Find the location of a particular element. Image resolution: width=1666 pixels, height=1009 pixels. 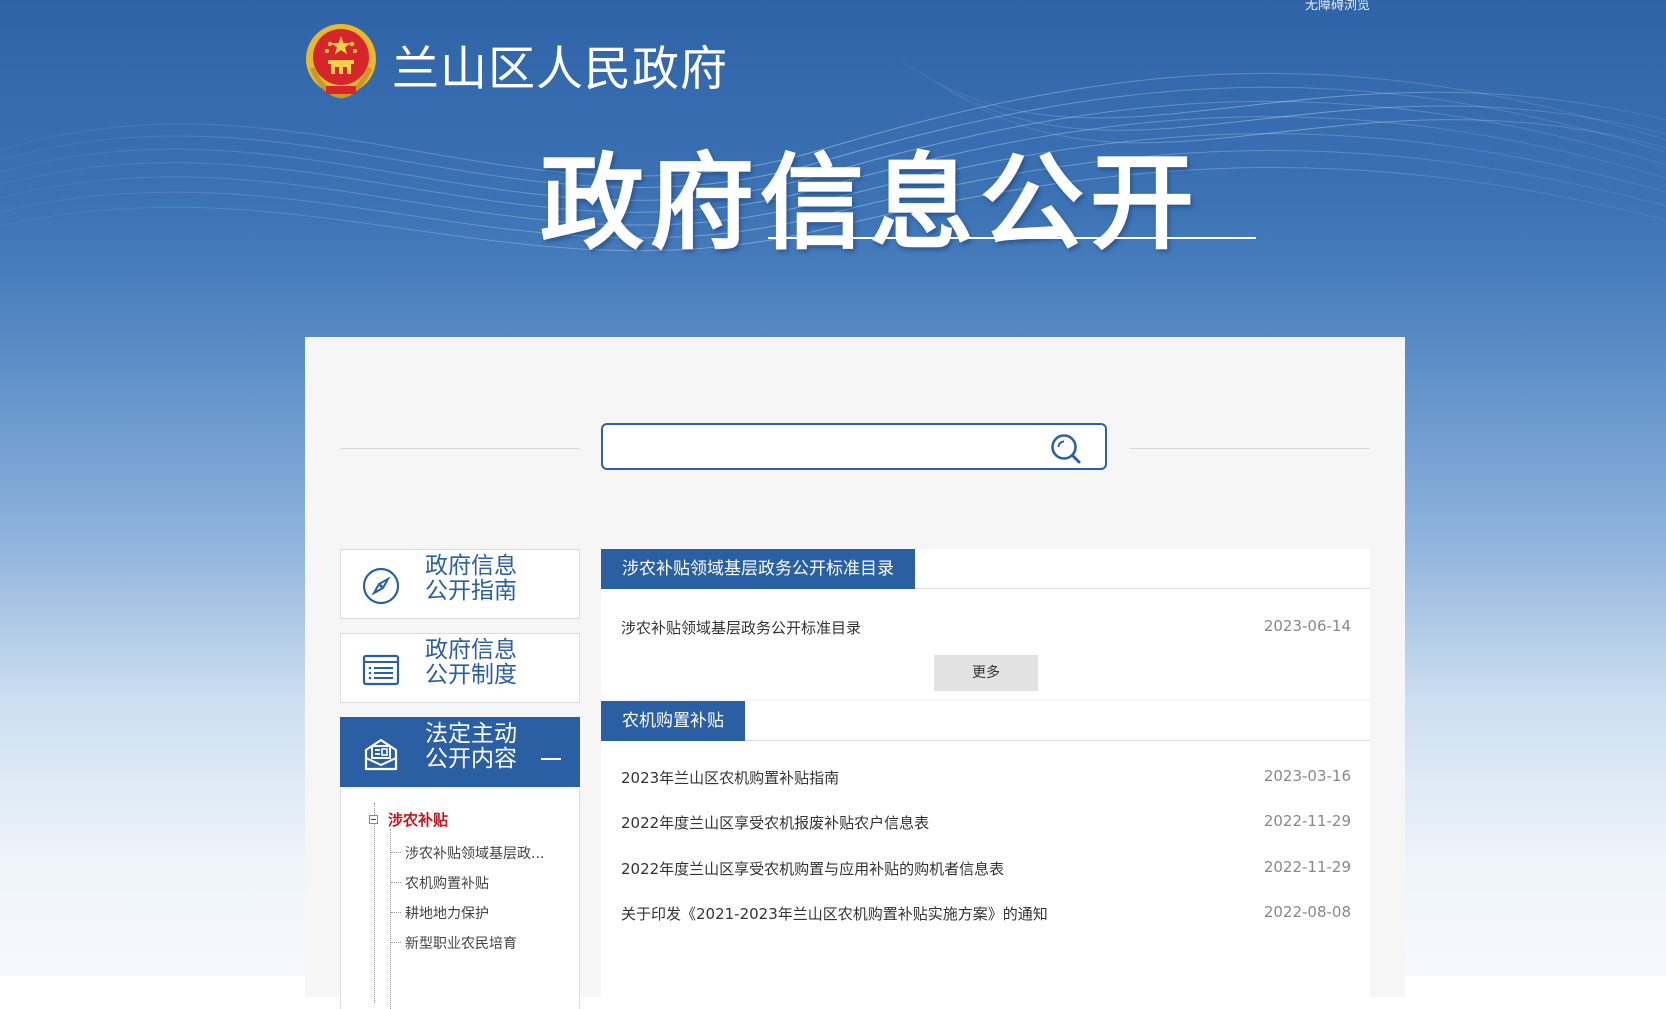

list-item-date: 2023-06-14 is located at coordinates (1307, 626).